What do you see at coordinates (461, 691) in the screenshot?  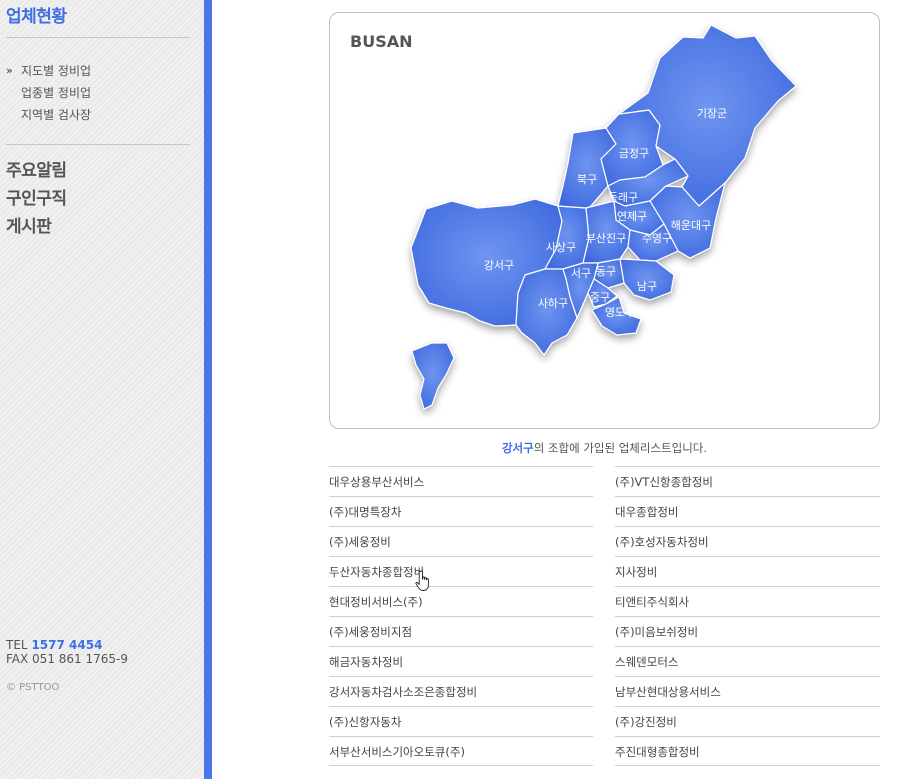 I see `list-item: 강서자동차검사소조은종합정비` at bounding box center [461, 691].